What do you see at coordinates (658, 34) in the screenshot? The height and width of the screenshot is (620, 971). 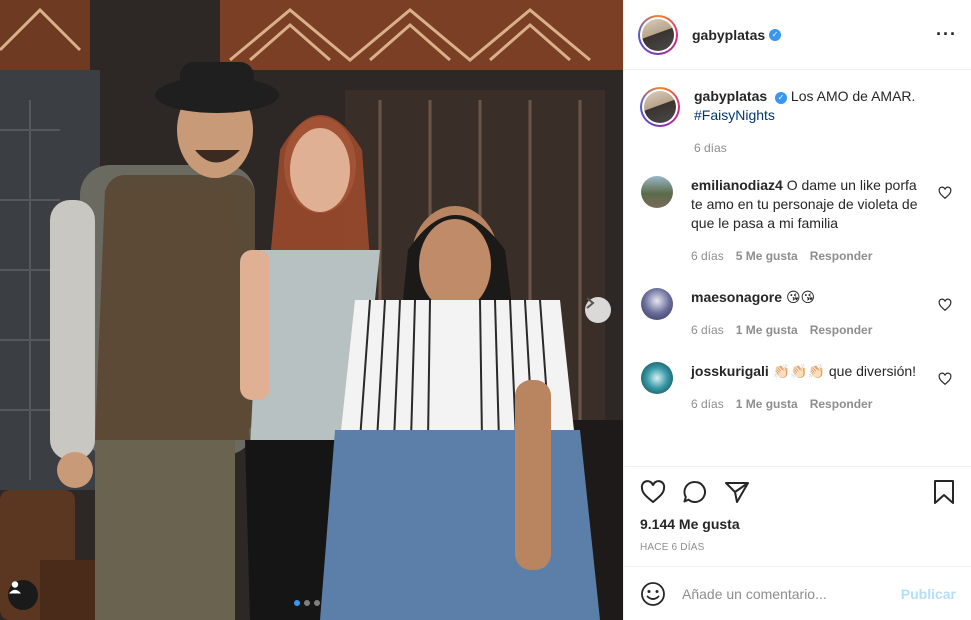 I see `author-avatar` at bounding box center [658, 34].